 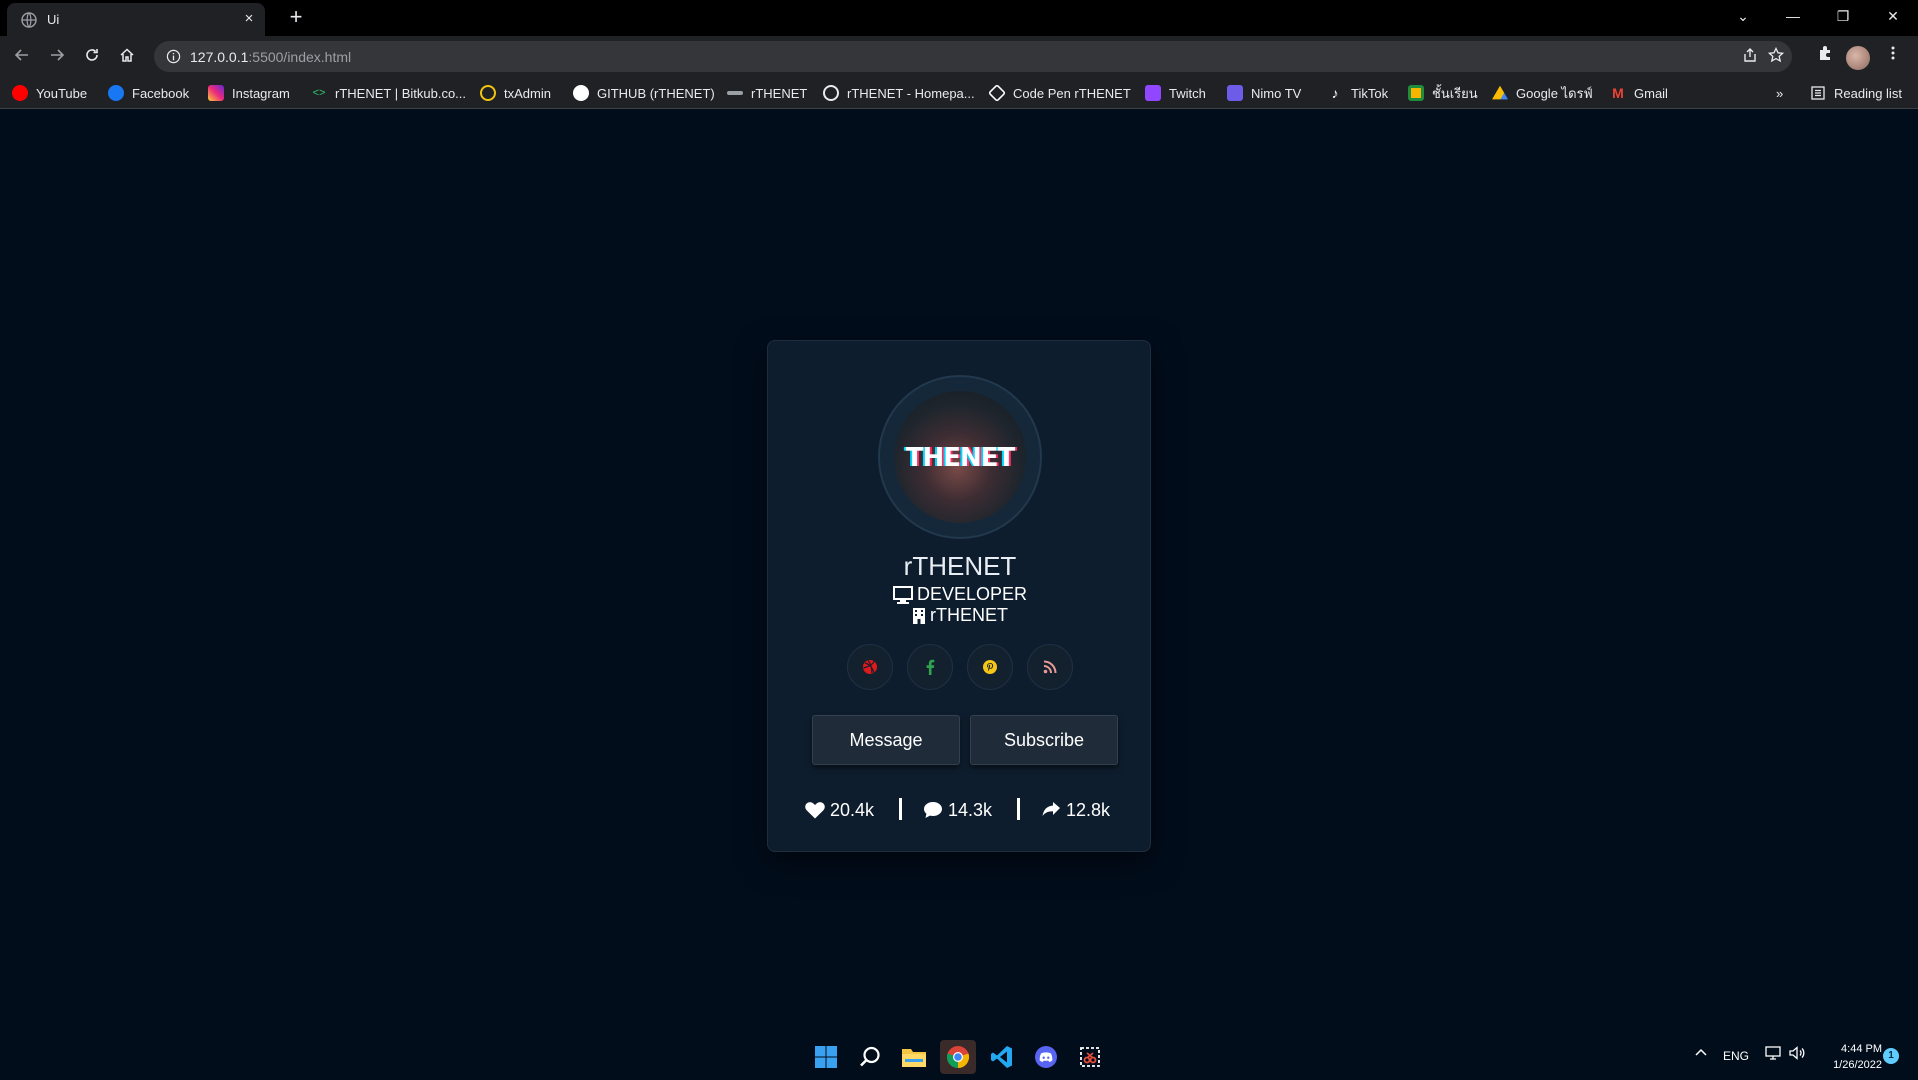 I want to click on file-explorer-button, so click(x=914, y=1057).